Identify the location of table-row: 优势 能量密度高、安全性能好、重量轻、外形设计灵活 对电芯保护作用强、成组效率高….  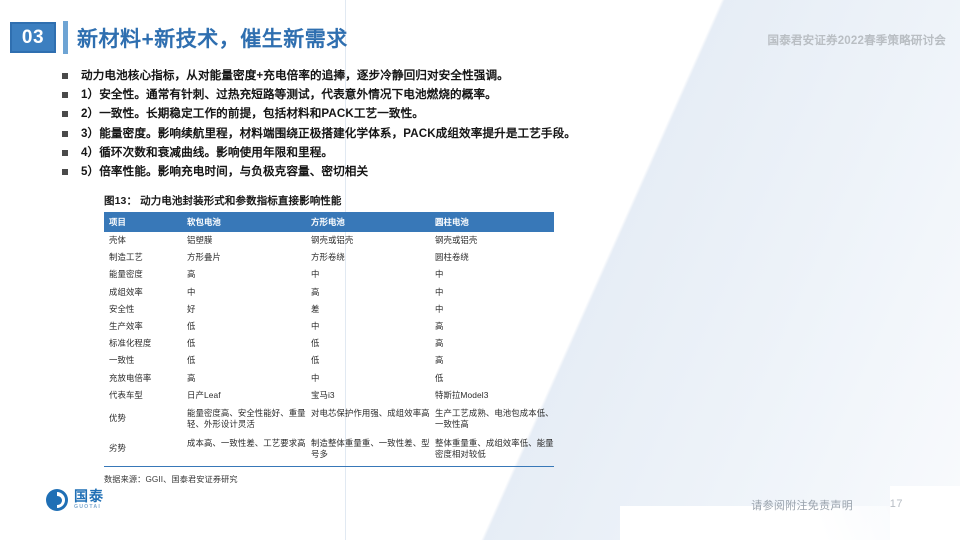
(329, 419).